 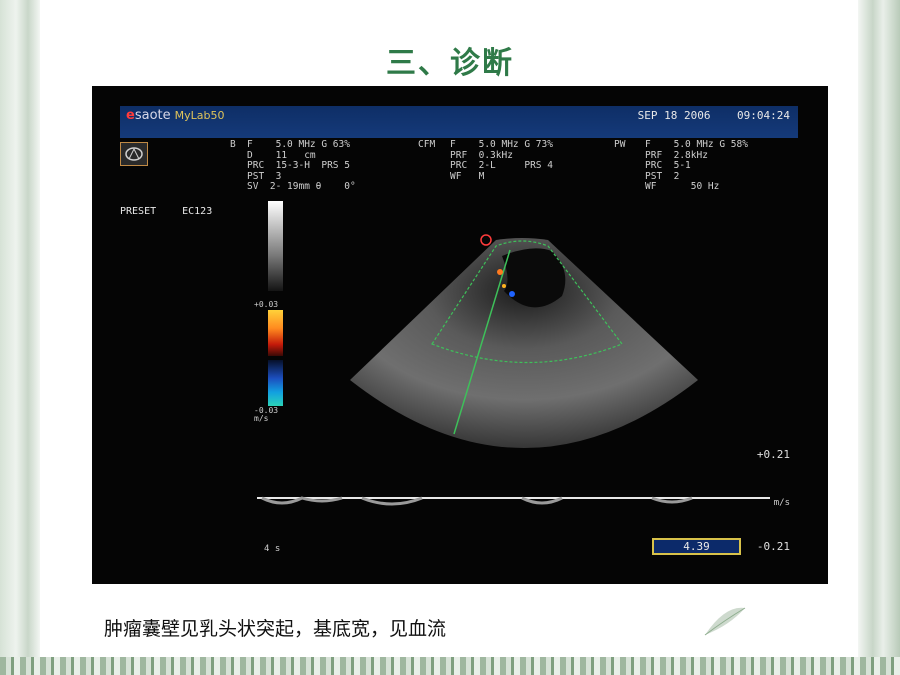 What do you see at coordinates (725, 621) in the screenshot?
I see `leaf-icon` at bounding box center [725, 621].